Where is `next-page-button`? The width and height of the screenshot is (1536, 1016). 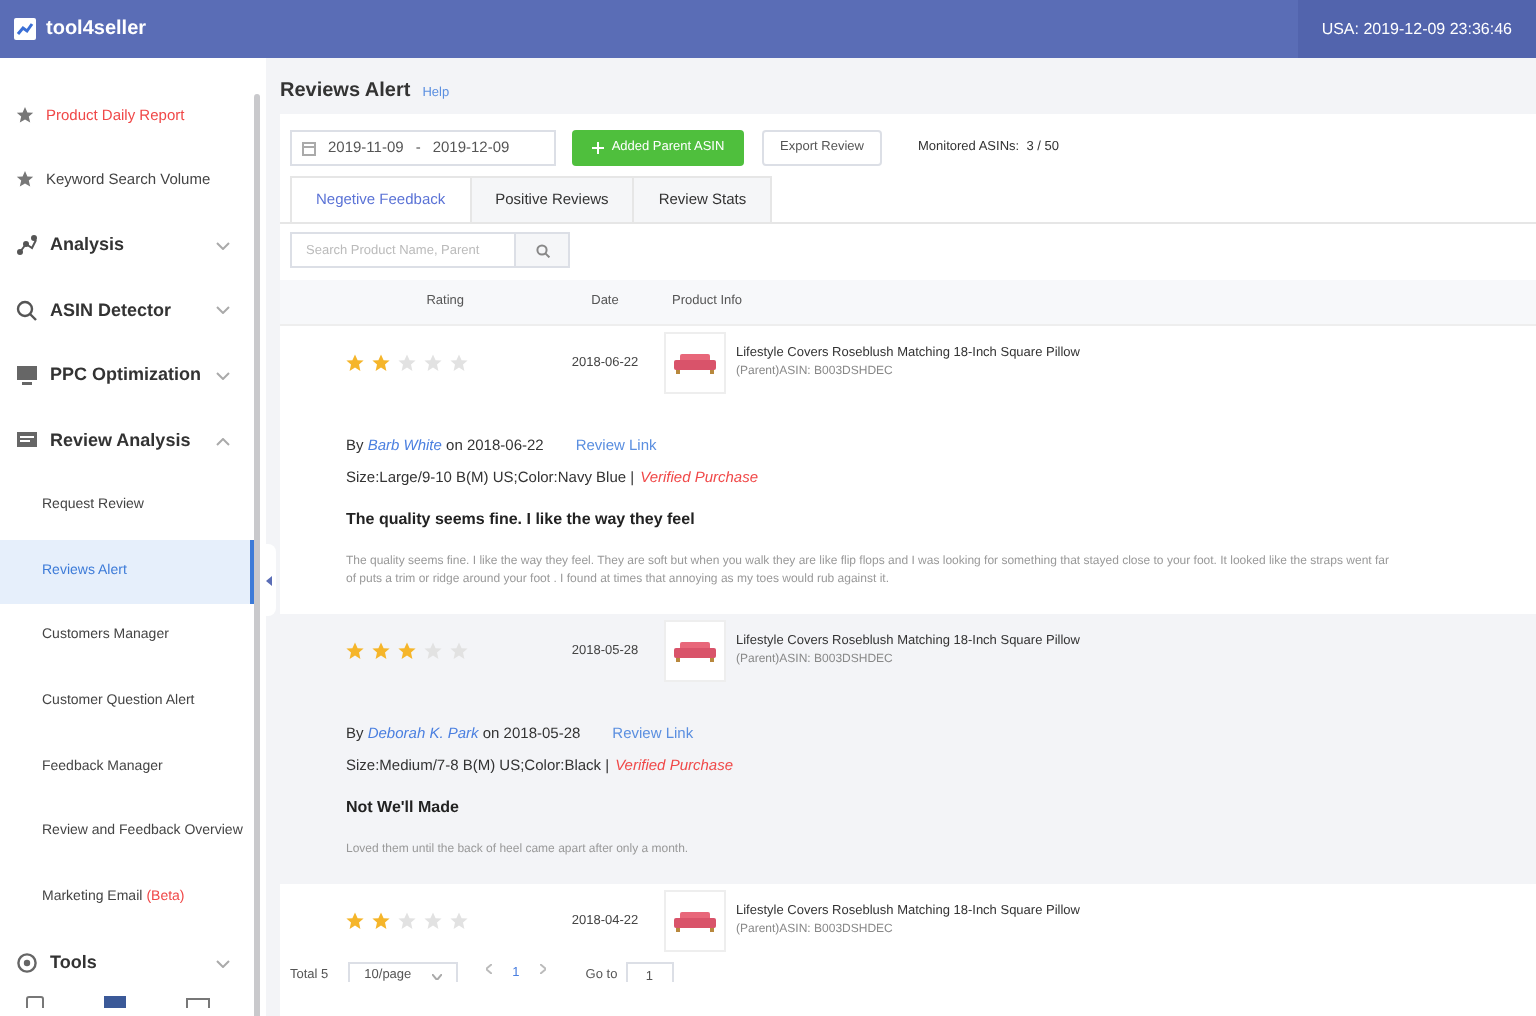 next-page-button is located at coordinates (542, 969).